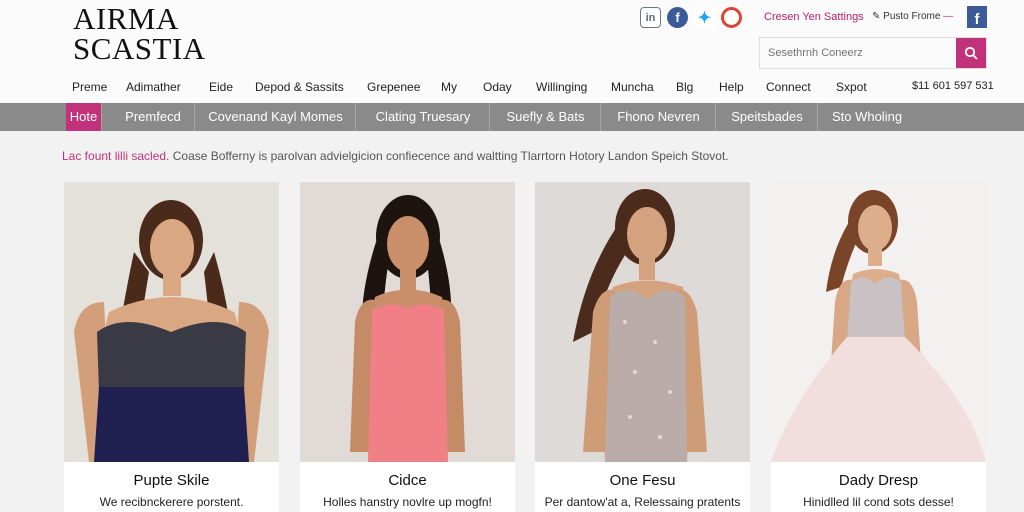 The image size is (1024, 512). What do you see at coordinates (276, 117) in the screenshot?
I see `tab-category-2: Covenand Kayl Momes` at bounding box center [276, 117].